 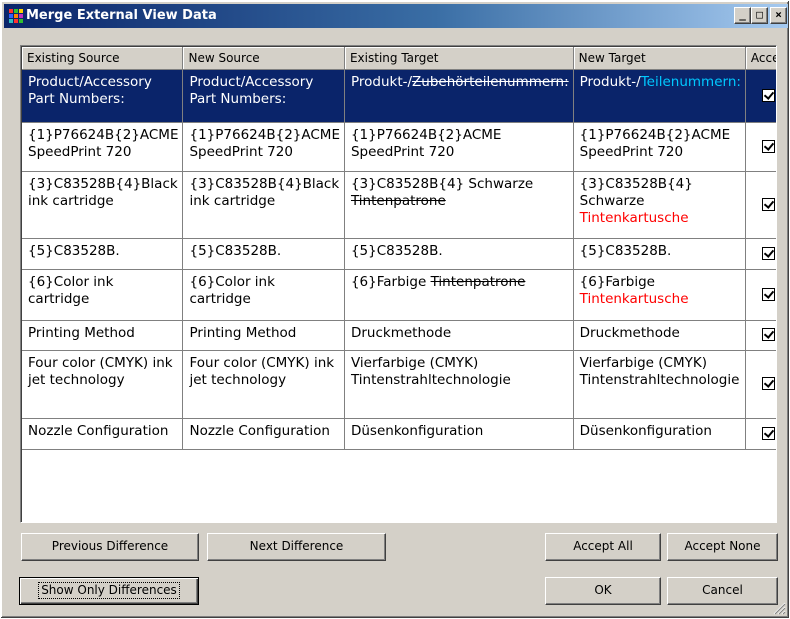 What do you see at coordinates (103, 205) in the screenshot?
I see `cell-existing-source: {3}C83528B{4}Black ink cartridge` at bounding box center [103, 205].